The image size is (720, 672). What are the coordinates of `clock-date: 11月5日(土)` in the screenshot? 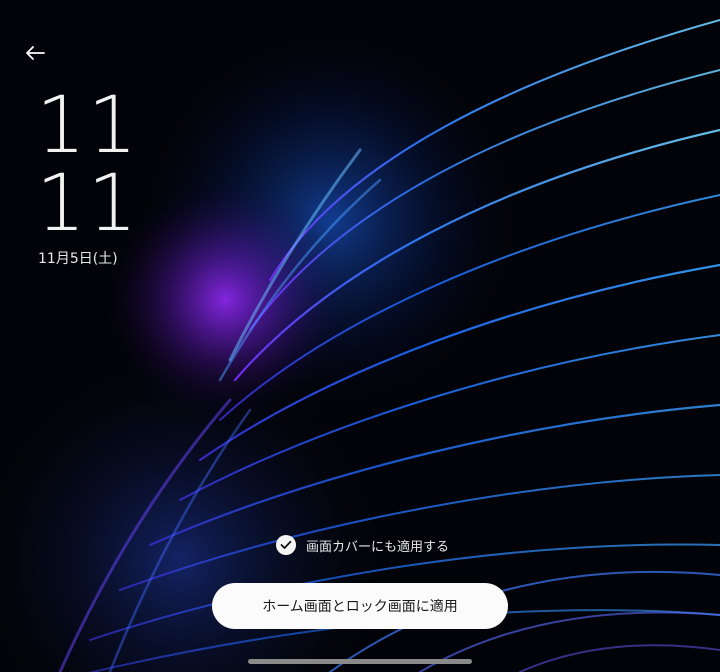 It's located at (78, 259).